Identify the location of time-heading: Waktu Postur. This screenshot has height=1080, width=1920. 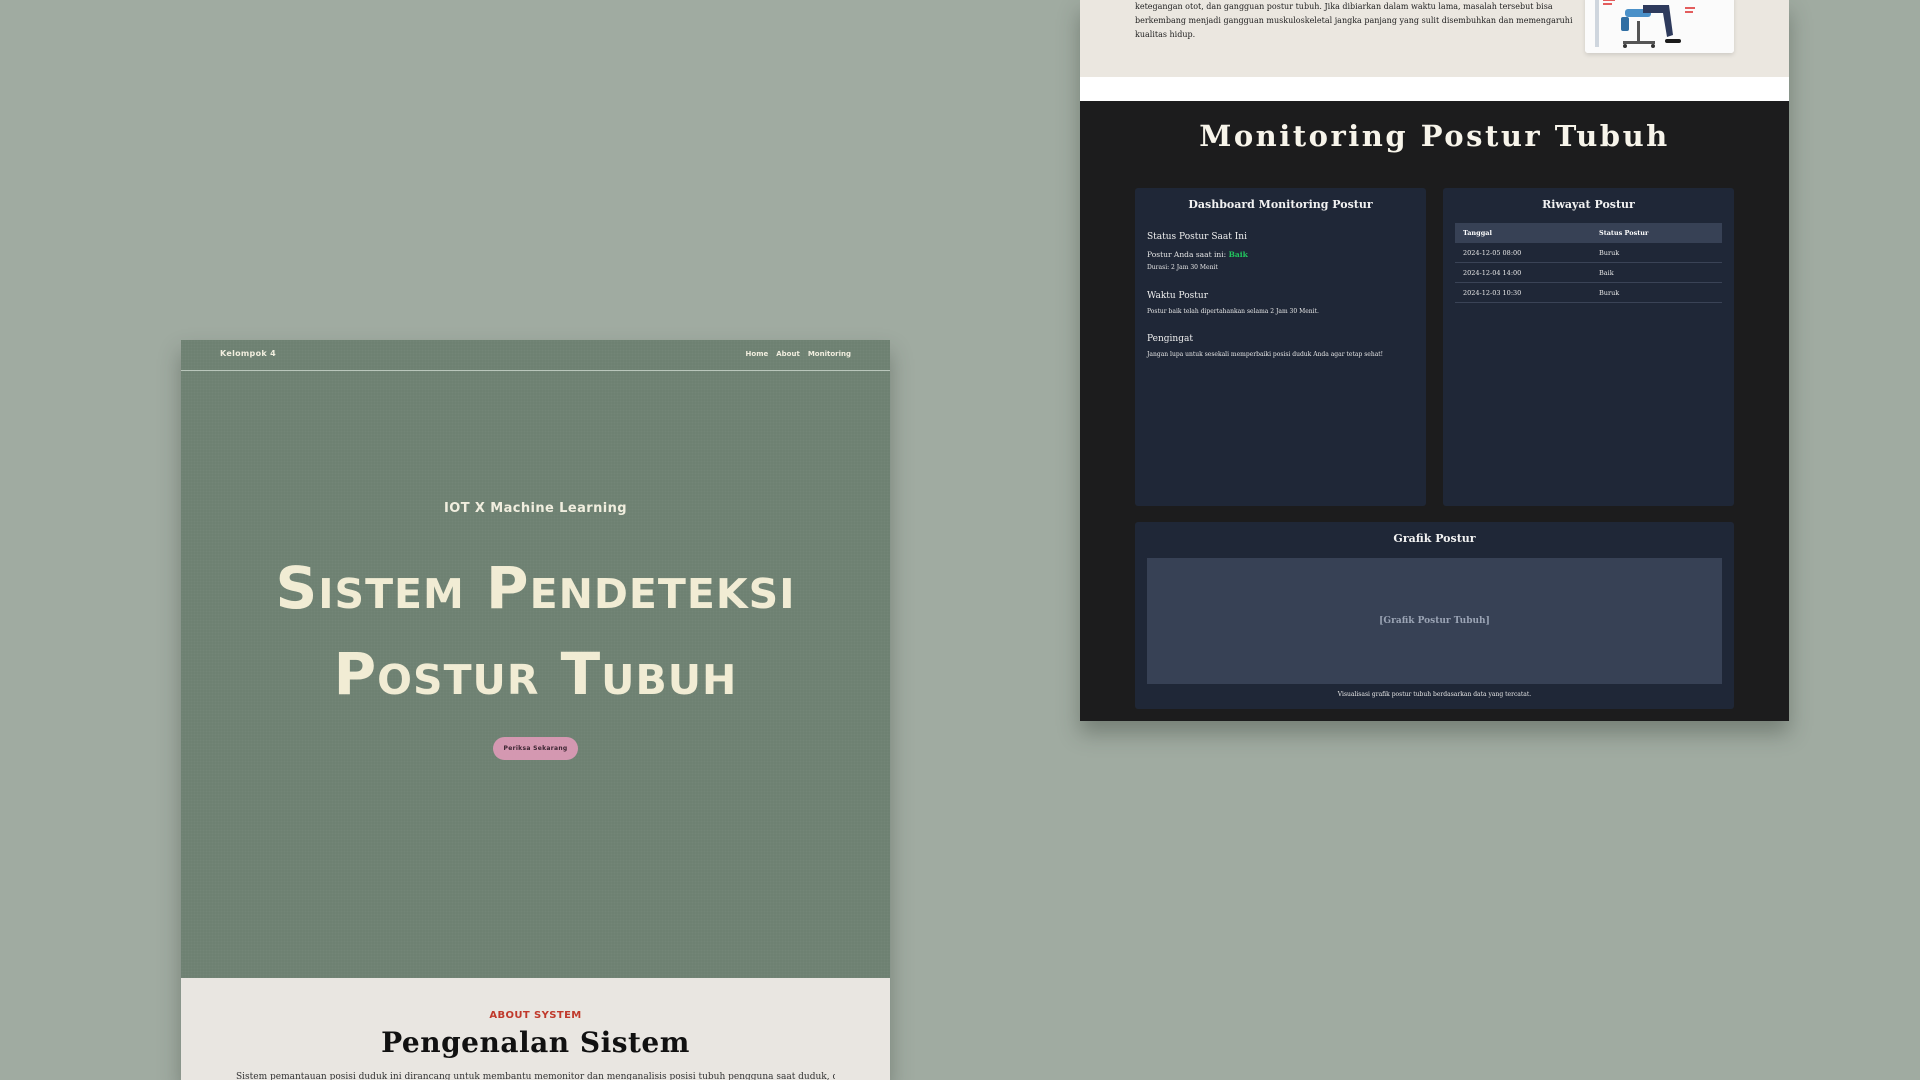
(1178, 296).